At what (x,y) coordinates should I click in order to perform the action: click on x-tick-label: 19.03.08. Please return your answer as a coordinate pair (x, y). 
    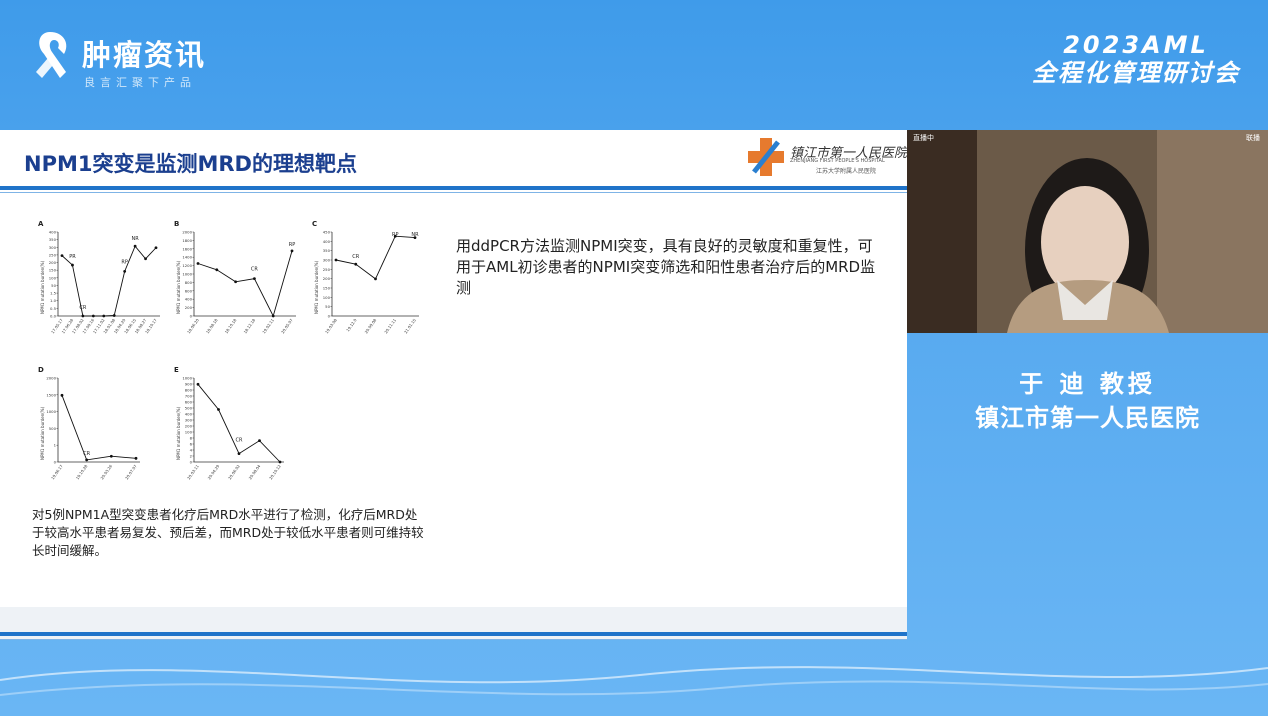
    Looking at the image, I should click on (331, 325).